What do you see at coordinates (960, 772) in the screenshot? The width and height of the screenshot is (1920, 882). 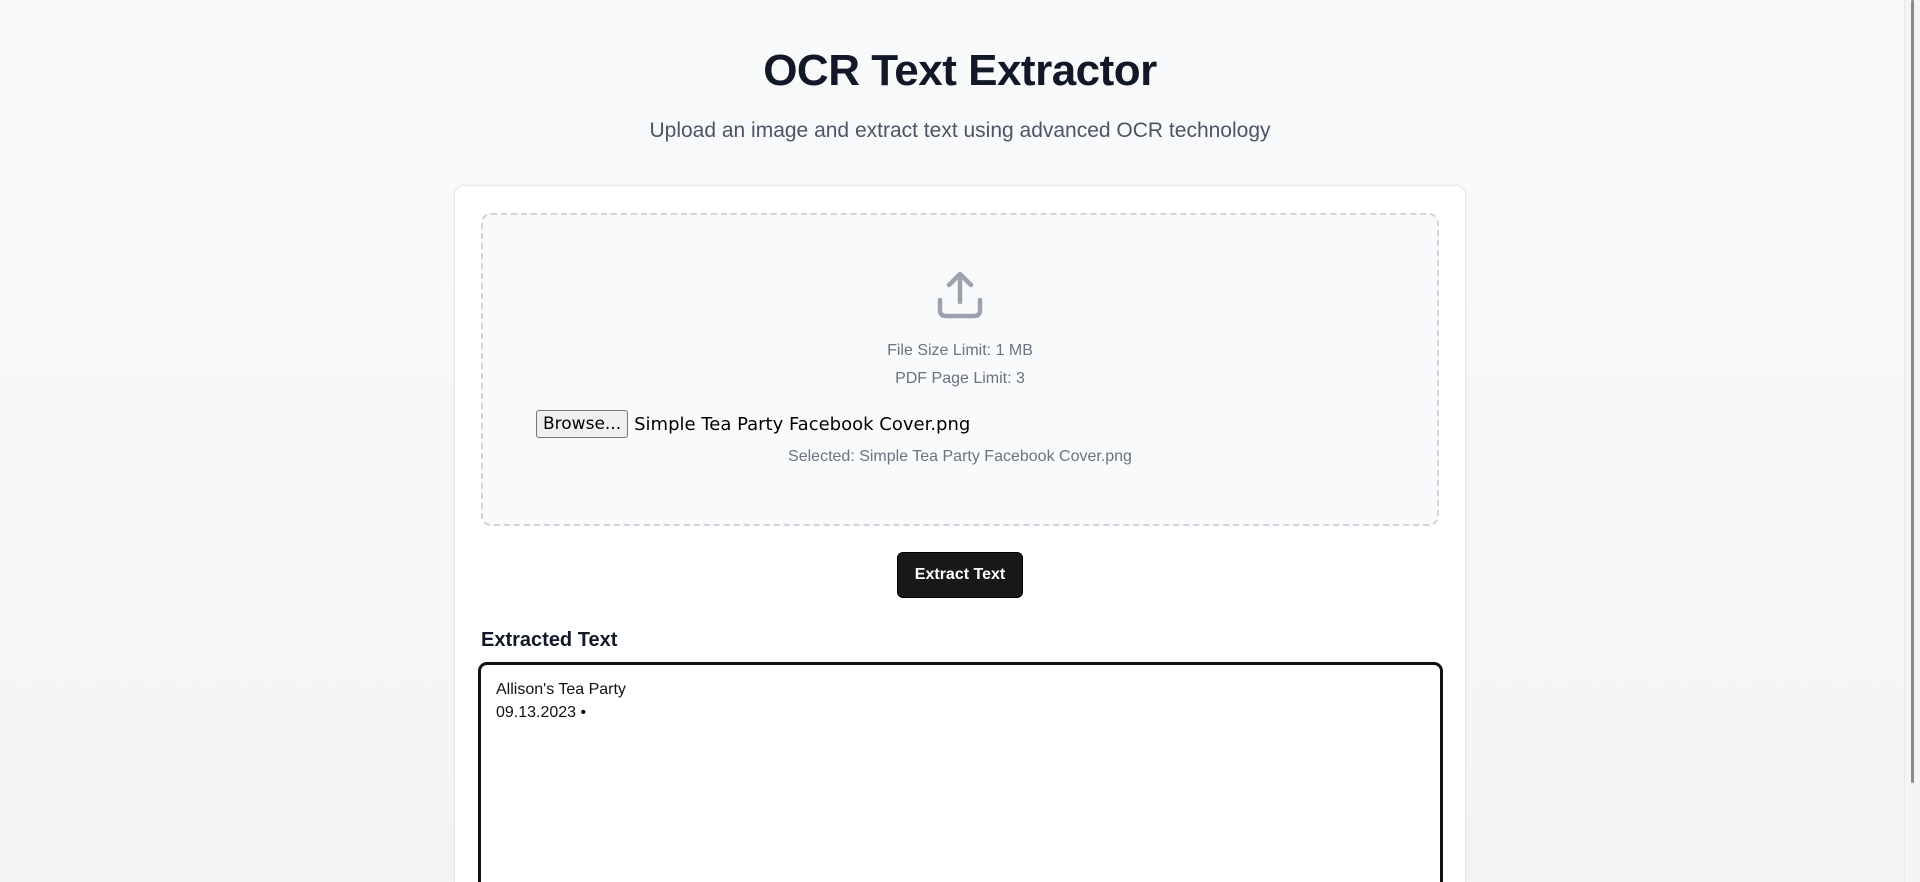 I see `extracted-text-area: Allison's Tea Party 09.13.2023 •` at bounding box center [960, 772].